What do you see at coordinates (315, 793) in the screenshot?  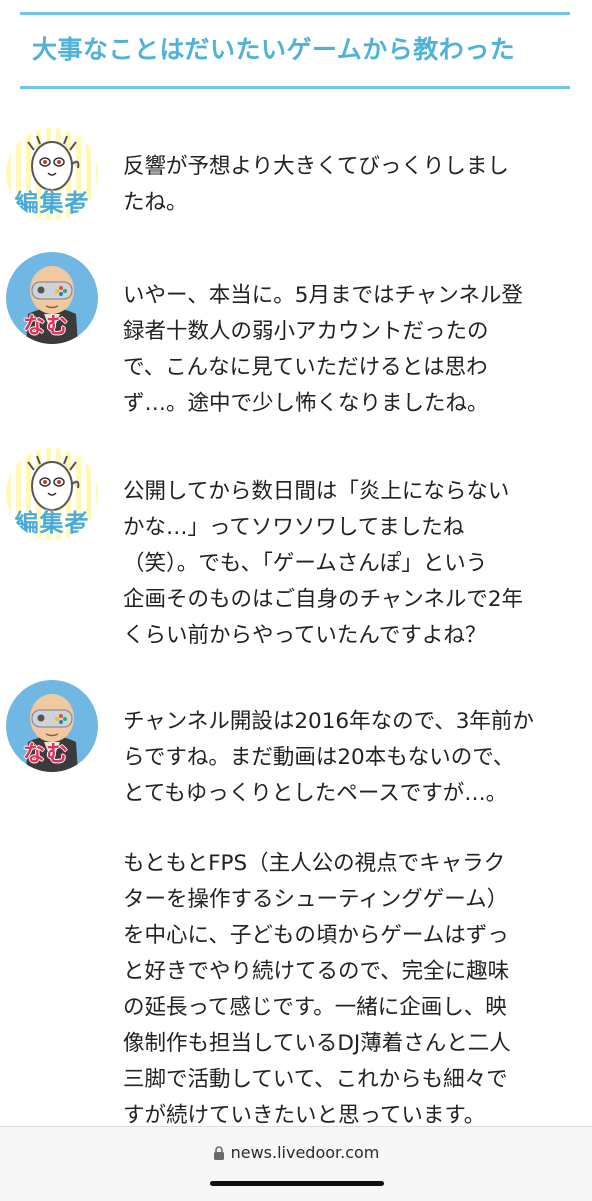 I see `text-line: とてもゆっくりとしたペースですが…。` at bounding box center [315, 793].